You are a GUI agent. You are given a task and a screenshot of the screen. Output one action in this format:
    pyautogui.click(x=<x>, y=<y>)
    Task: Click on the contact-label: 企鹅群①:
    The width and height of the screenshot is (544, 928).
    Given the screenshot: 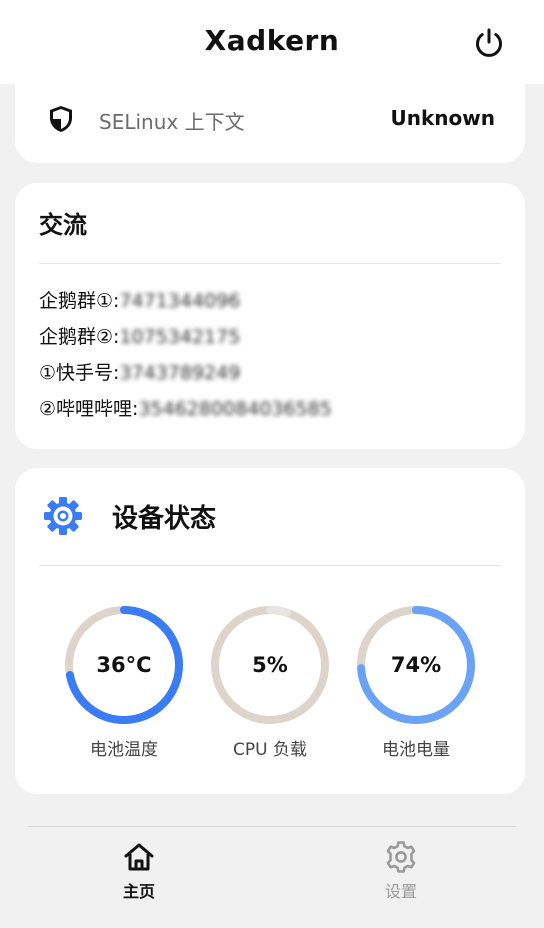 What is the action you would take?
    pyautogui.click(x=79, y=301)
    